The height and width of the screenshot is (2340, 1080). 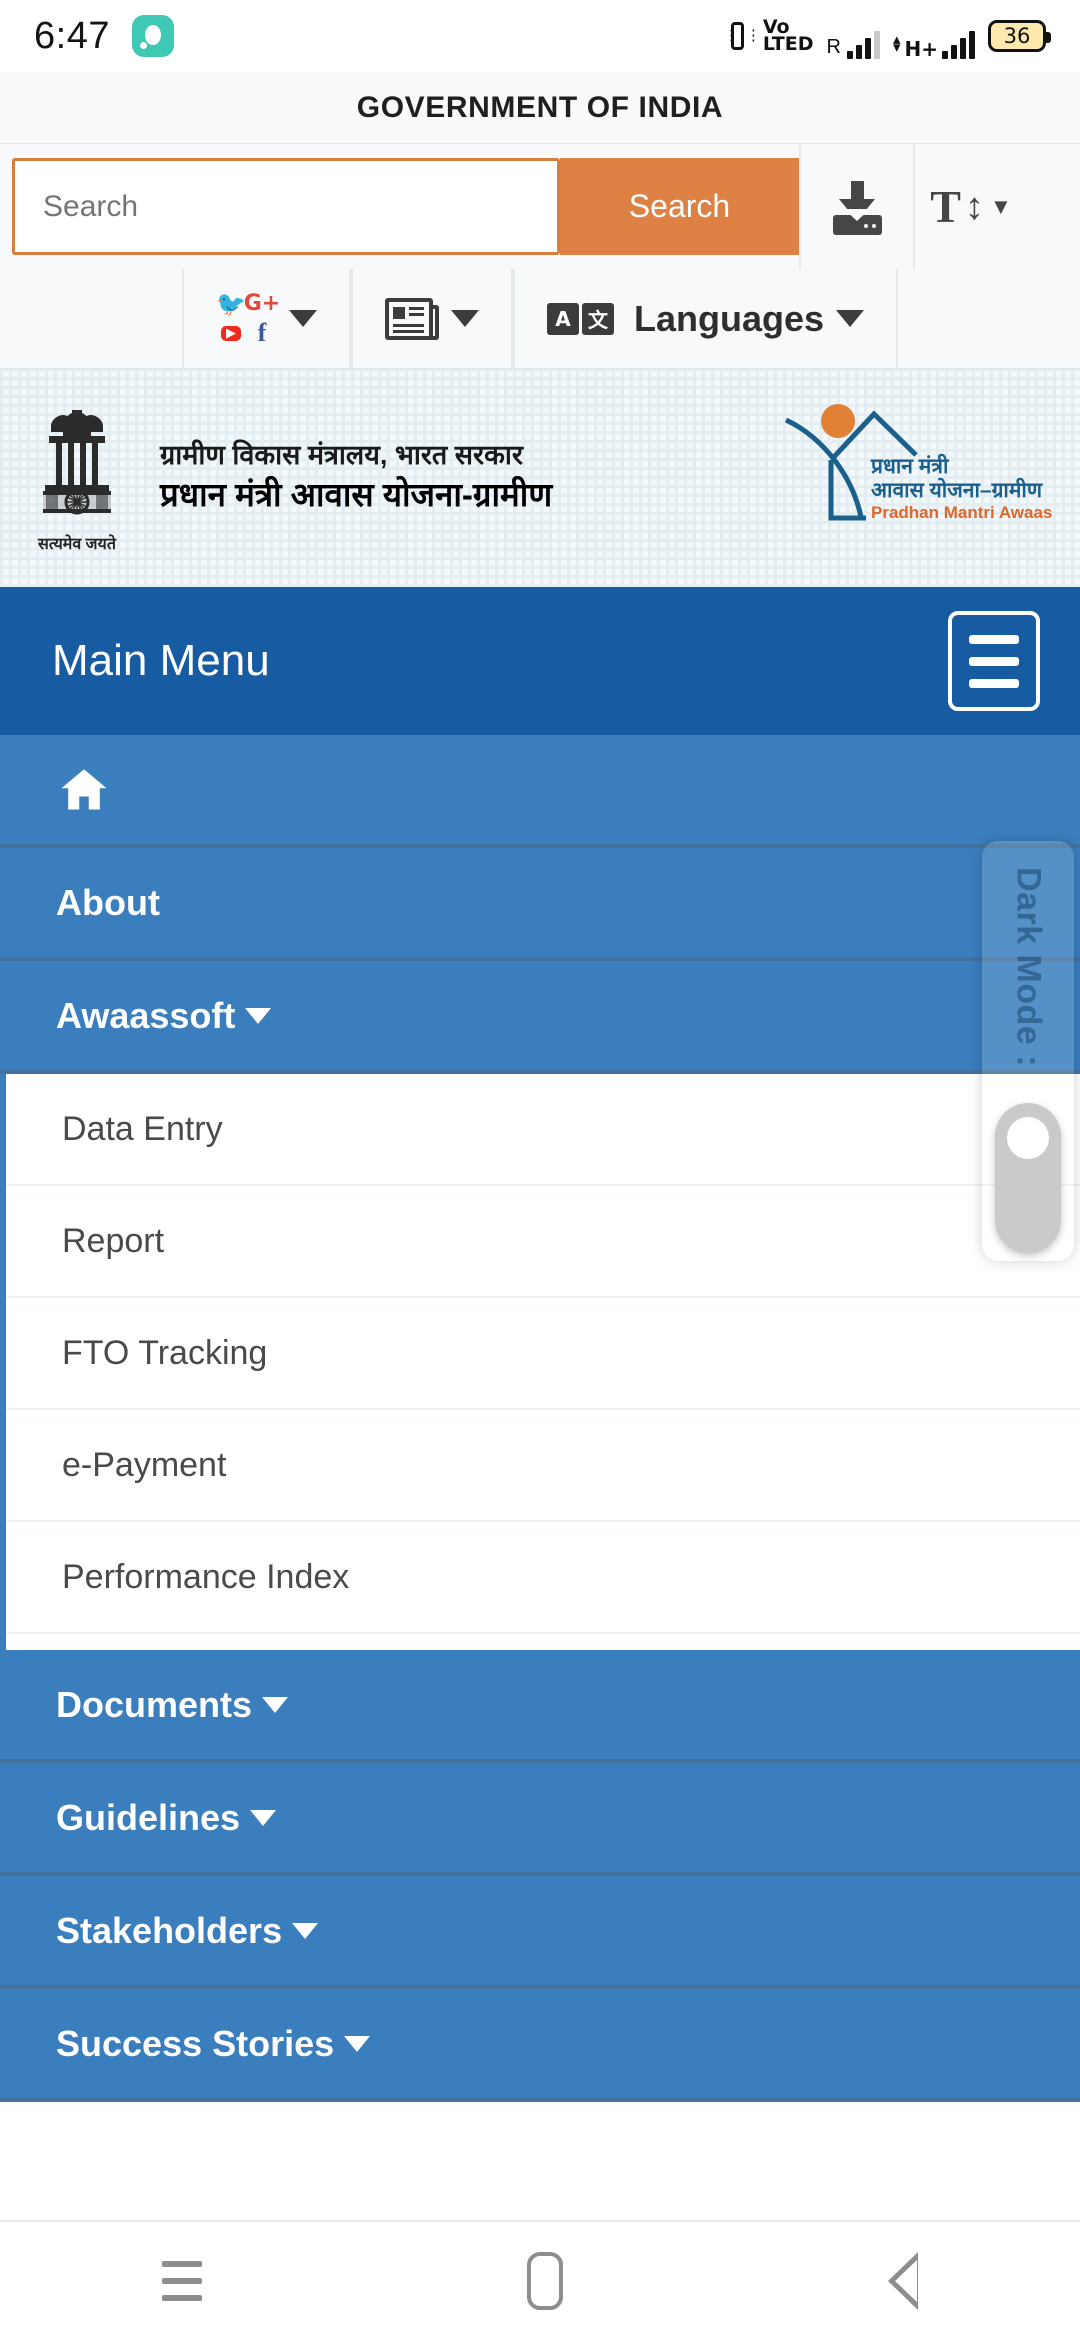 What do you see at coordinates (341, 455) in the screenshot?
I see `ministry-line-1: ग्रामीण विकास मंत्रालय, भारत सरकार` at bounding box center [341, 455].